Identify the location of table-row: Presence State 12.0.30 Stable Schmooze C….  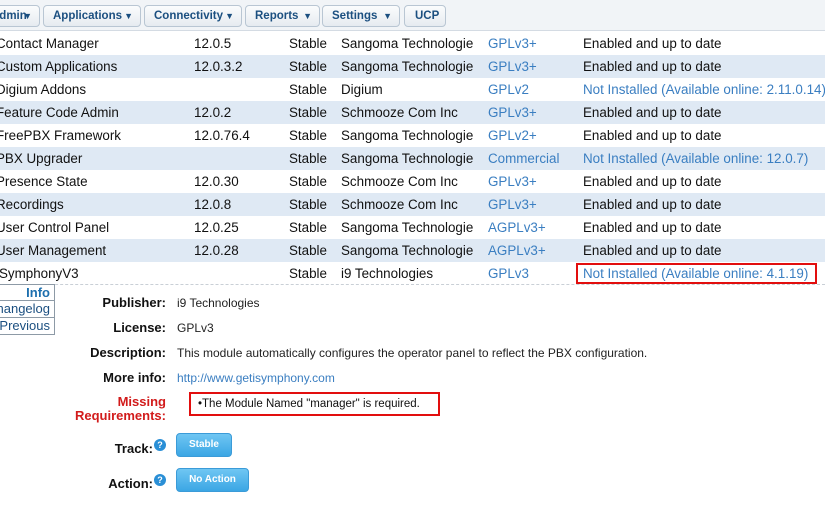
(412, 181).